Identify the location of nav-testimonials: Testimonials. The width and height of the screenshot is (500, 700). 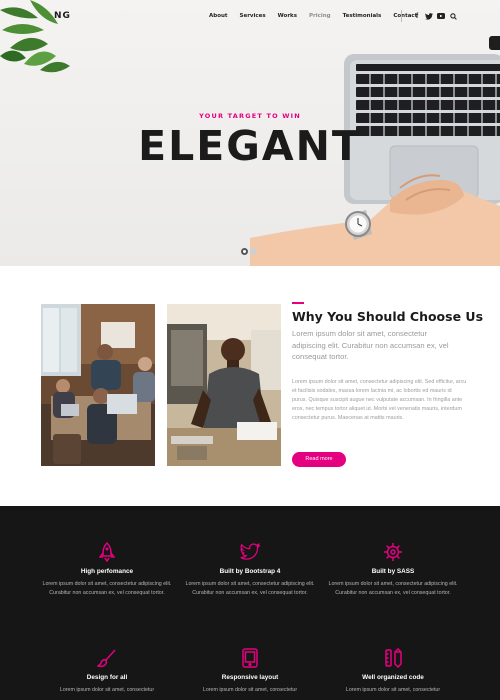
(362, 16).